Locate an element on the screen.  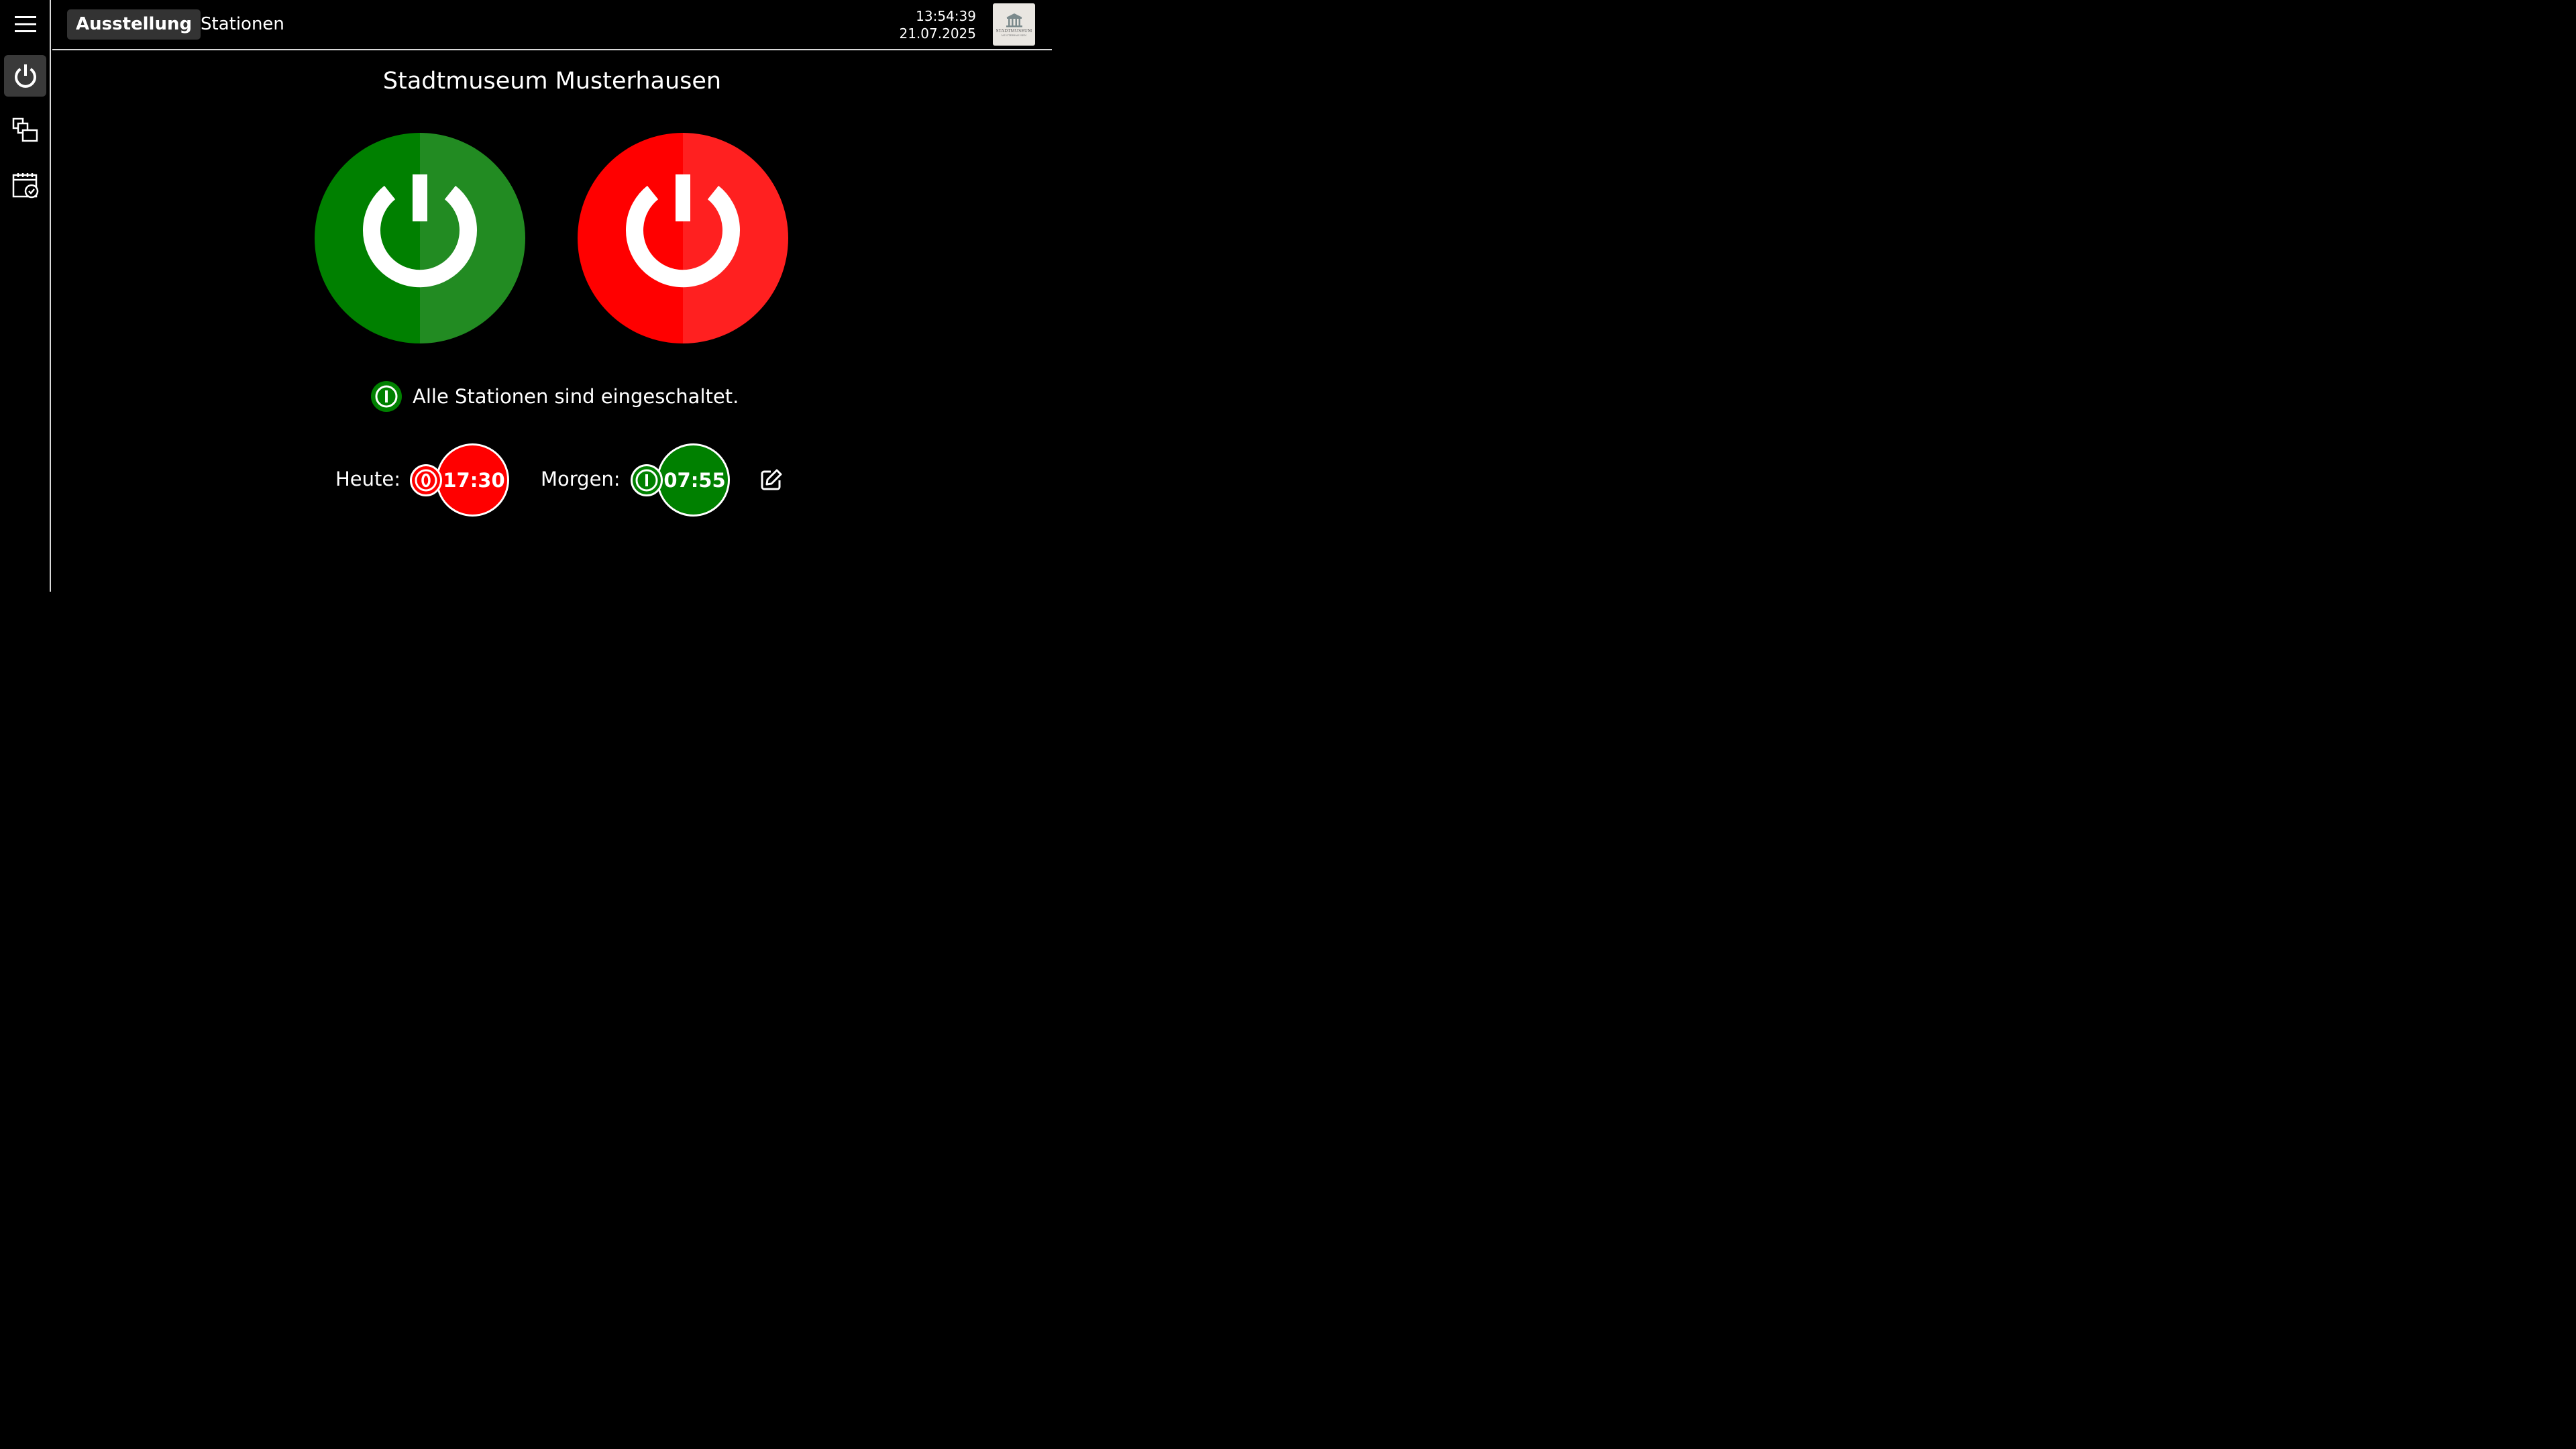
power-off-button is located at coordinates (683, 238).